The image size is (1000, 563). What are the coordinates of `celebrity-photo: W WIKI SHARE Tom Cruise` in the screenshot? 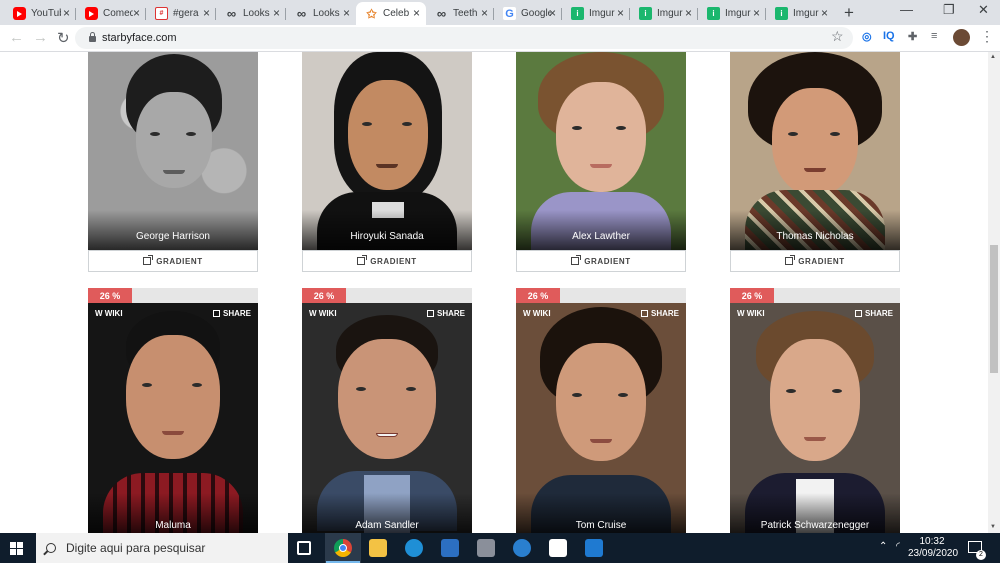 It's located at (601, 418).